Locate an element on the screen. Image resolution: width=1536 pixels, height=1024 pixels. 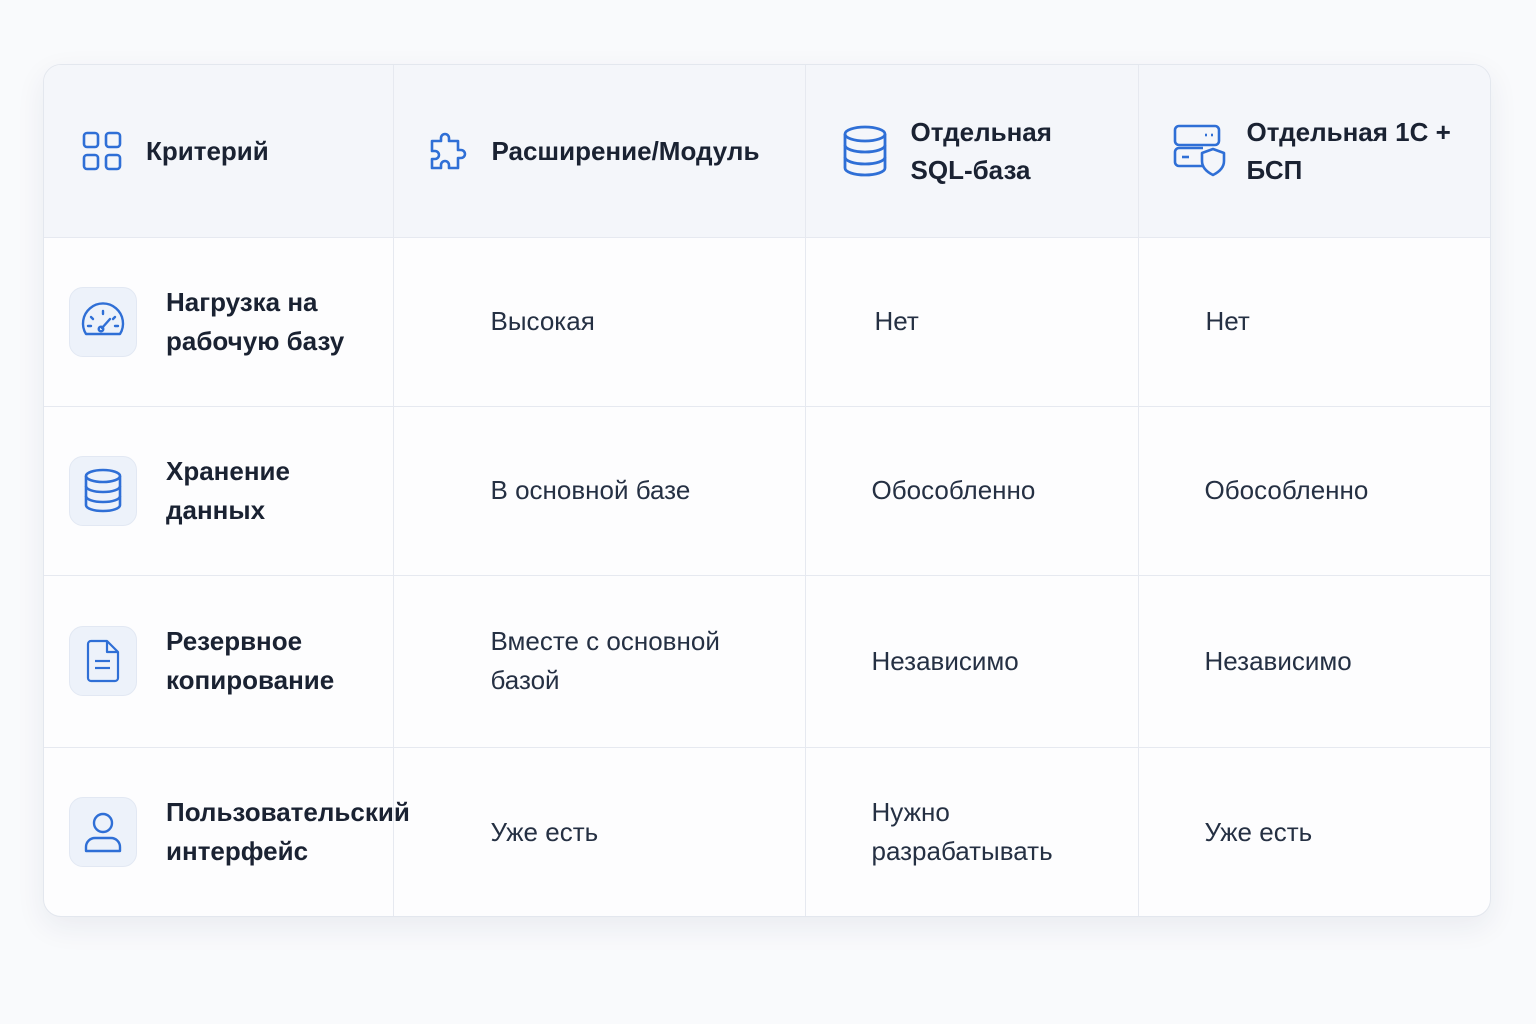
sql-value: Нет is located at coordinates (896, 321).